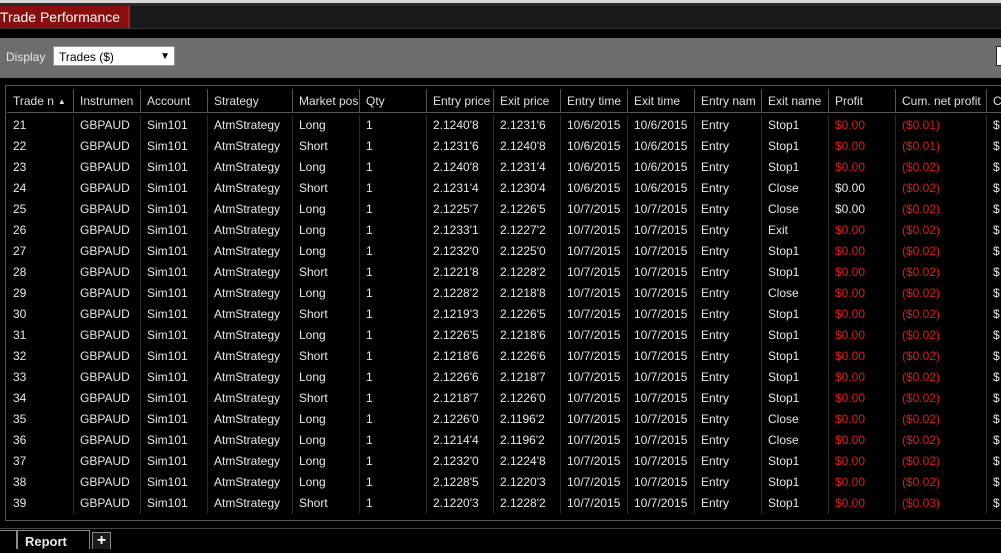 This screenshot has width=1001, height=553. What do you see at coordinates (527, 188) in the screenshot?
I see `cell-exit-price: 2.1230'4` at bounding box center [527, 188].